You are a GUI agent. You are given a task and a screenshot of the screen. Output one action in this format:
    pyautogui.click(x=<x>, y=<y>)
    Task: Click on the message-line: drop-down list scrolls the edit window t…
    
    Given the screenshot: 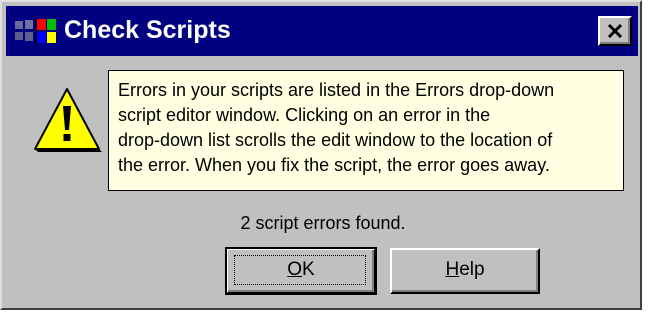 What is the action you would take?
    pyautogui.click(x=335, y=140)
    